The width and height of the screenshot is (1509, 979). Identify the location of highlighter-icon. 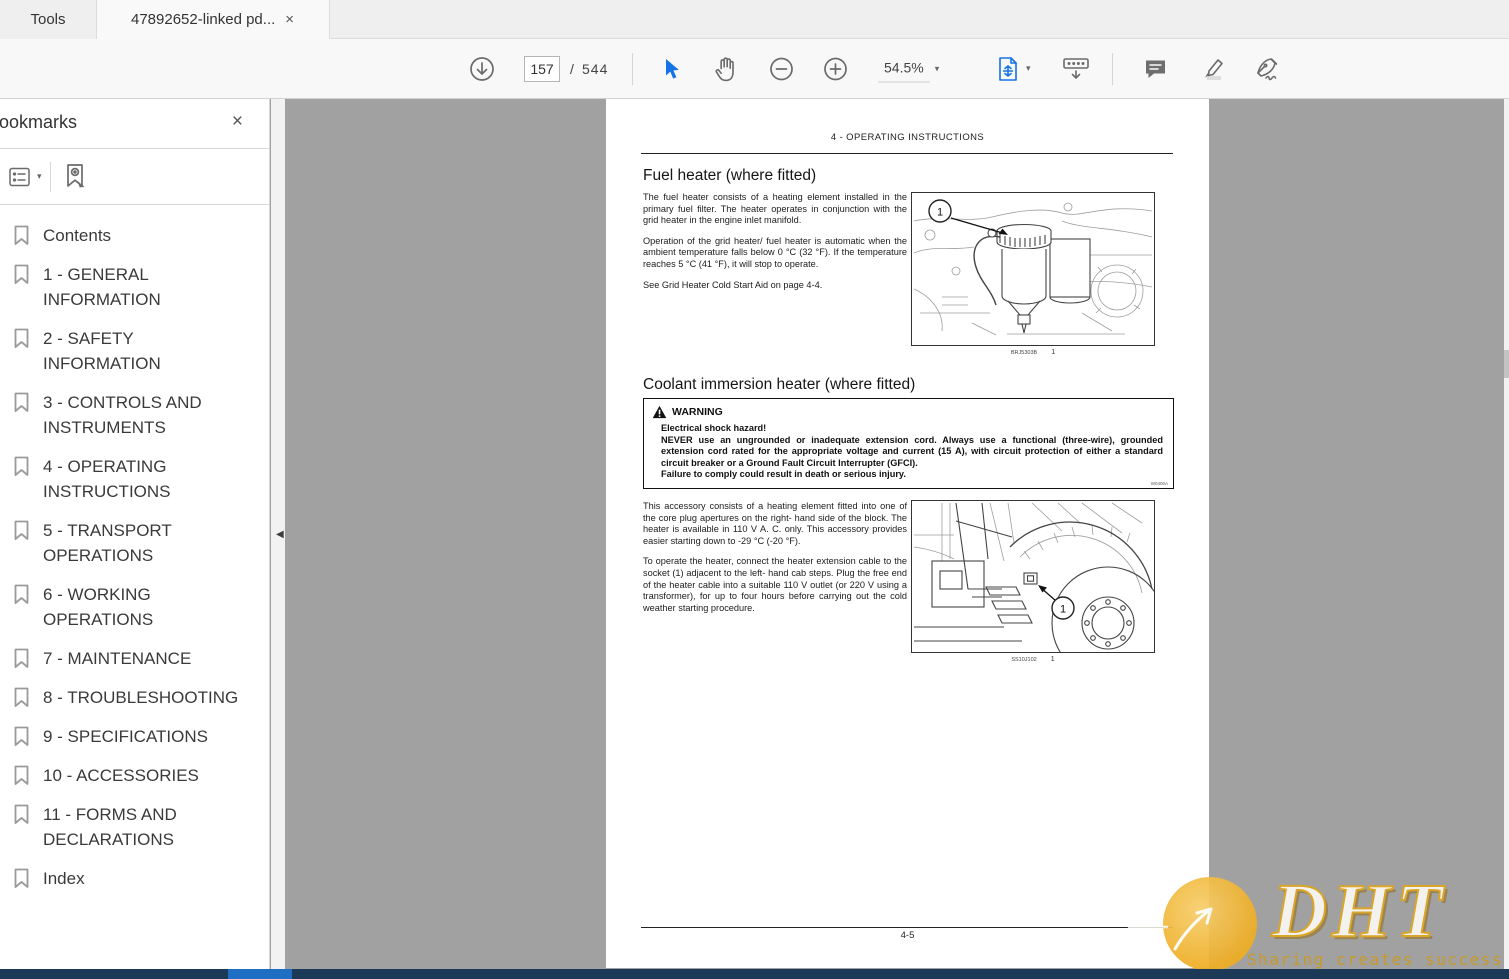
(1212, 69).